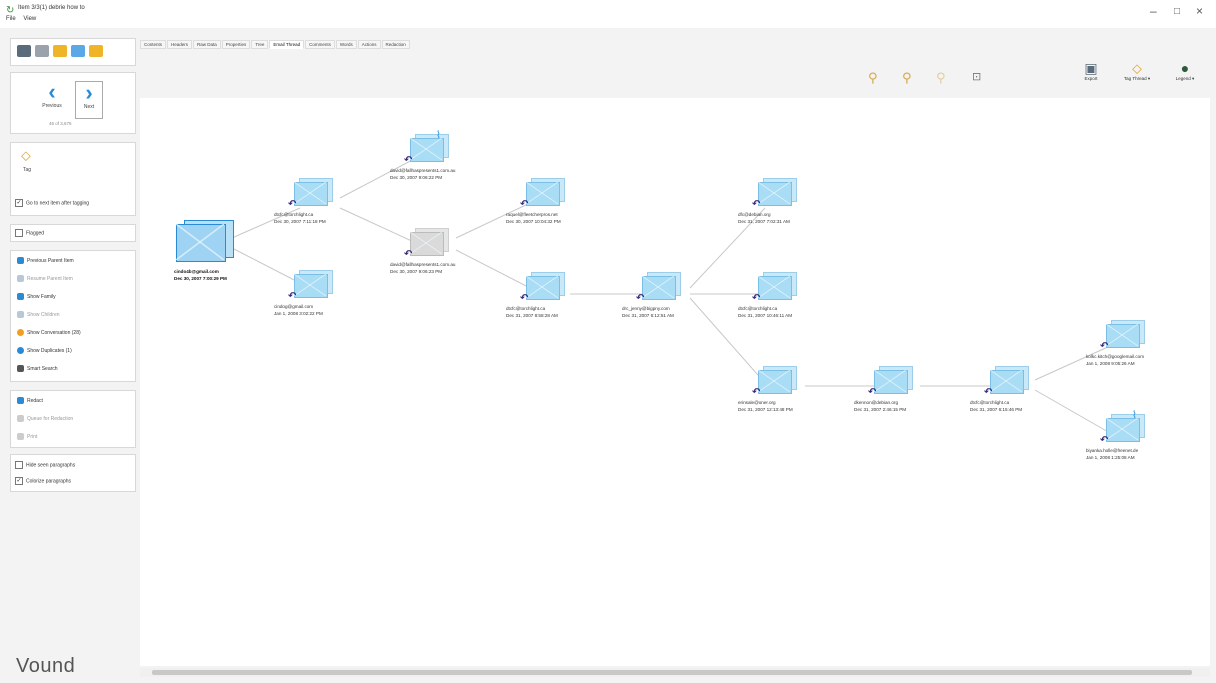  Describe the element at coordinates (873, 78) in the screenshot. I see `zoom-in-icon: ⚲` at that location.